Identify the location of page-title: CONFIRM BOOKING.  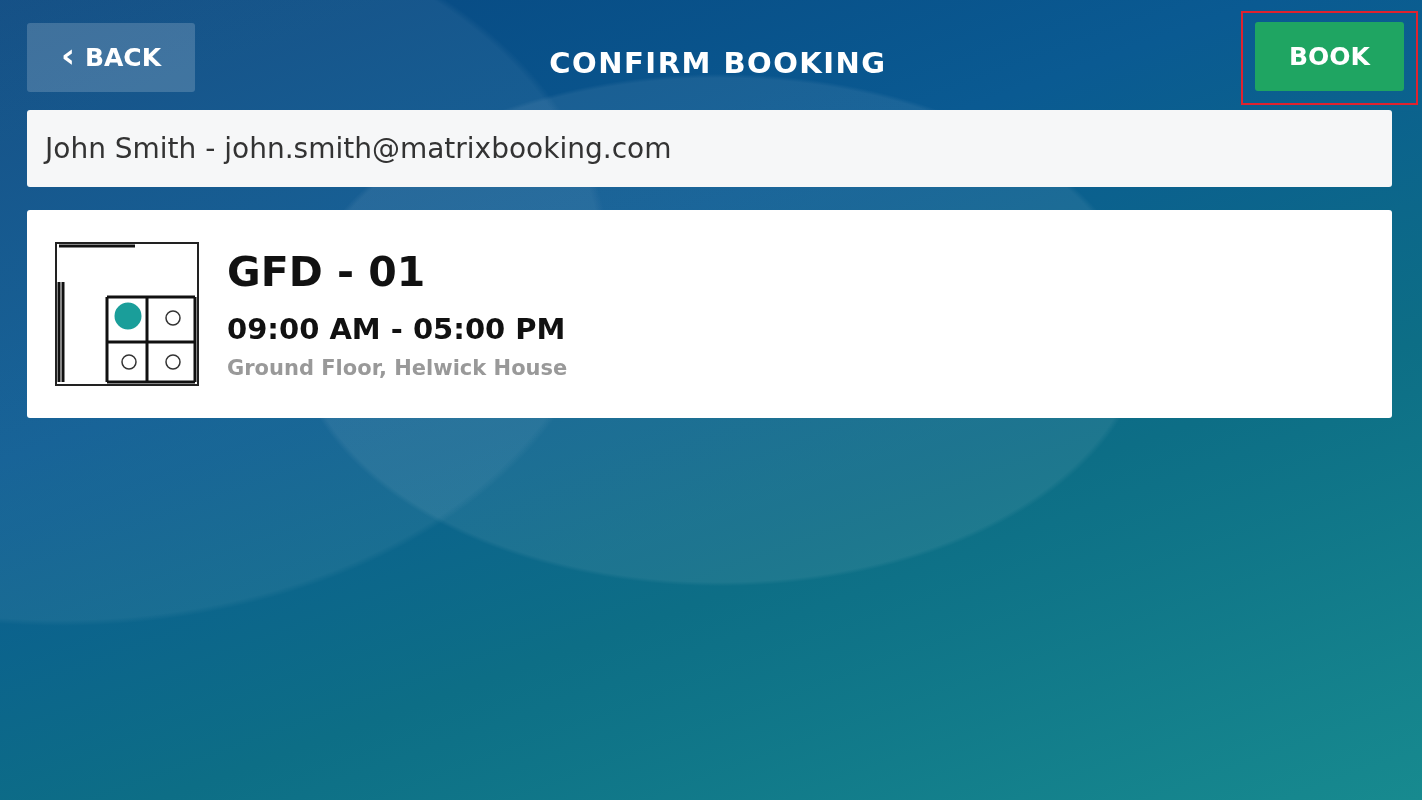
(718, 62).